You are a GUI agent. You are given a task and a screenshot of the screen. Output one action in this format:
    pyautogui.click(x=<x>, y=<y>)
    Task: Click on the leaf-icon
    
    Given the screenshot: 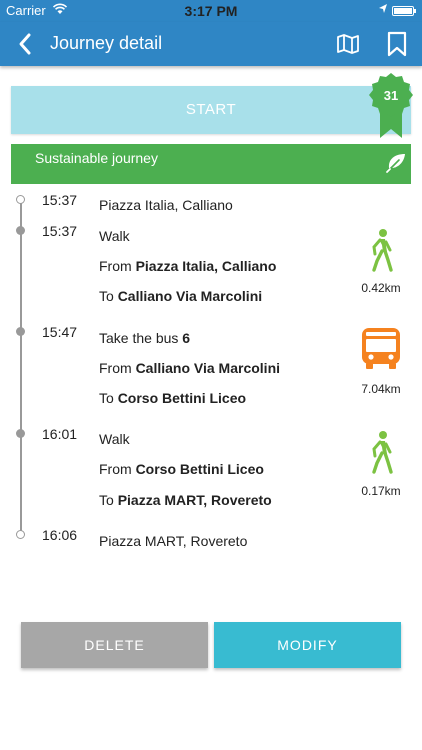 What is the action you would take?
    pyautogui.click(x=395, y=163)
    